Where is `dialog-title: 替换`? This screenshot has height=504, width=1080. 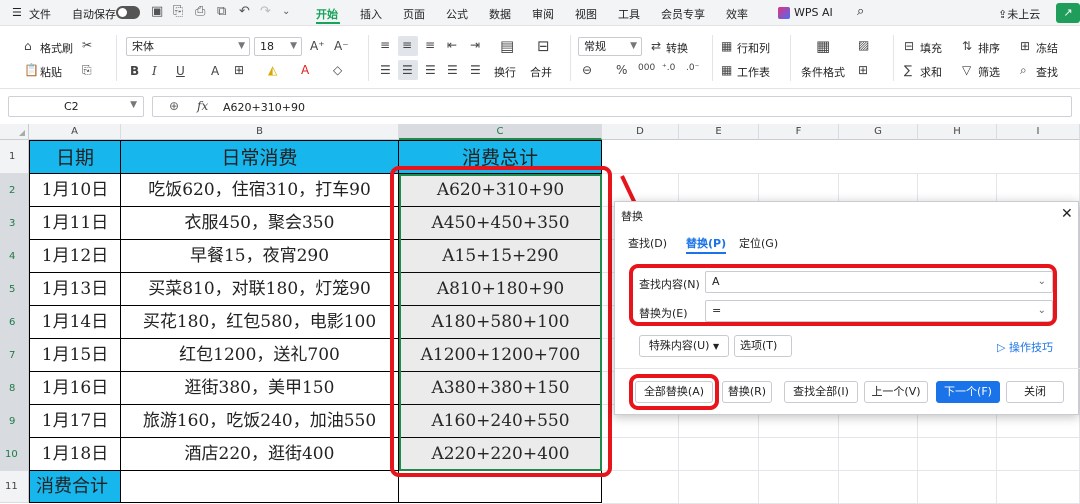
dialog-title: 替换 is located at coordinates (632, 216).